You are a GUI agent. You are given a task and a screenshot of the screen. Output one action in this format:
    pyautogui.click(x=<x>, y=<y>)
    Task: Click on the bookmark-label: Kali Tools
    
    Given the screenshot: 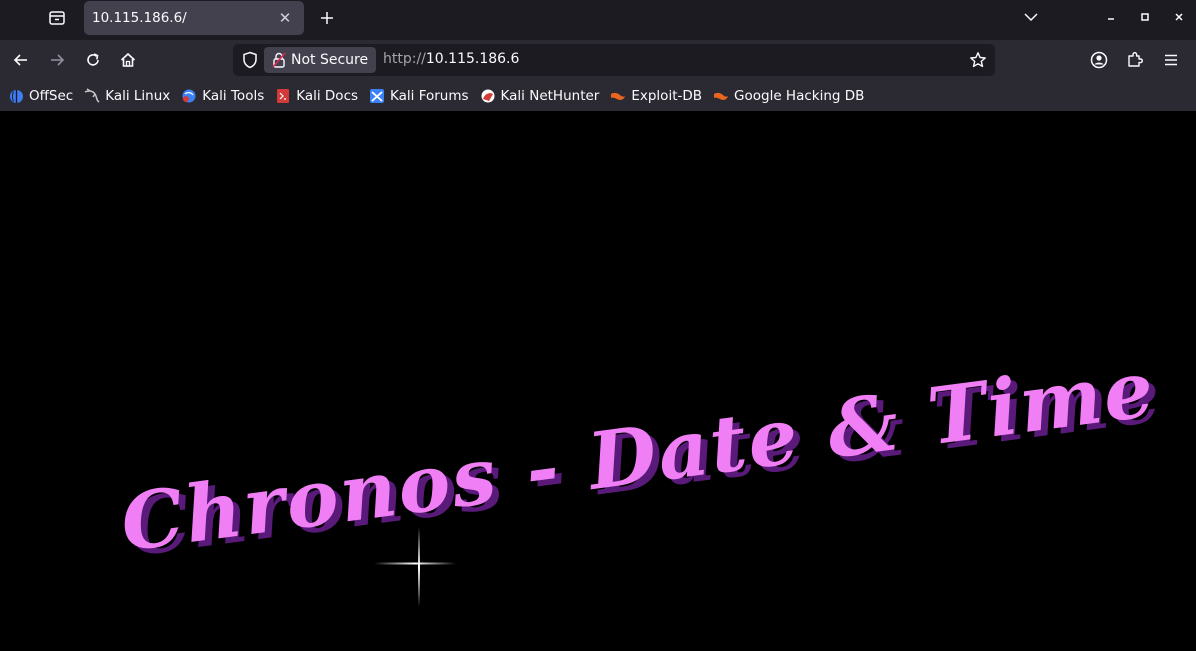 What is the action you would take?
    pyautogui.click(x=233, y=96)
    